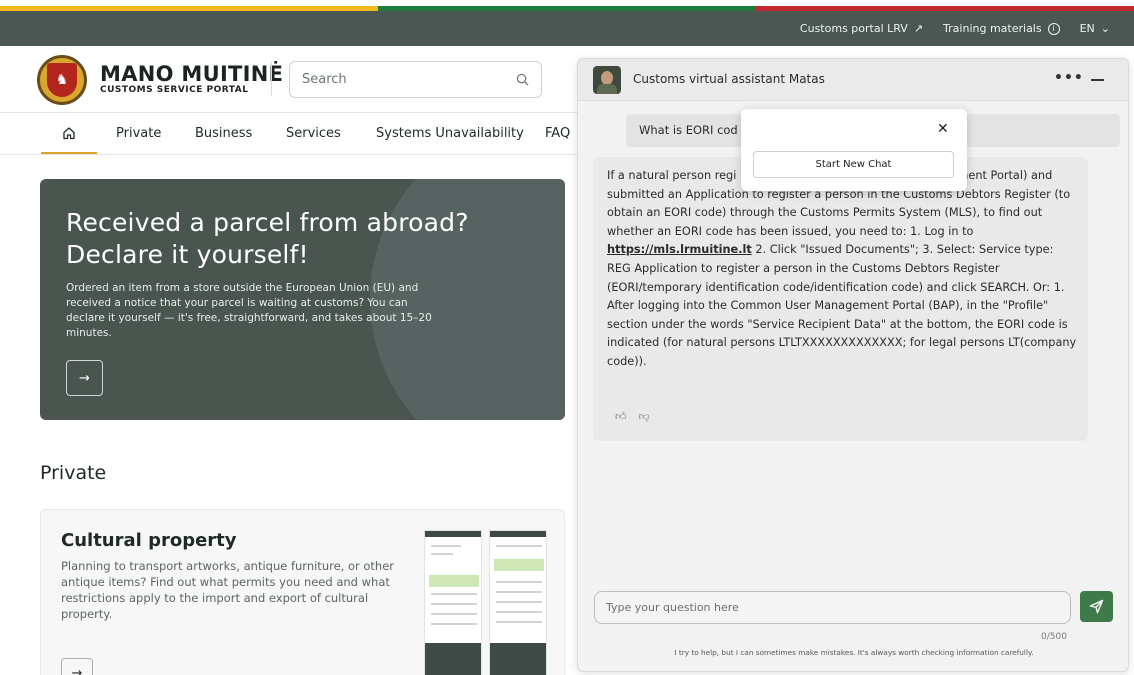 The height and width of the screenshot is (675, 1134). I want to click on character-counter: 0/500, so click(1054, 637).